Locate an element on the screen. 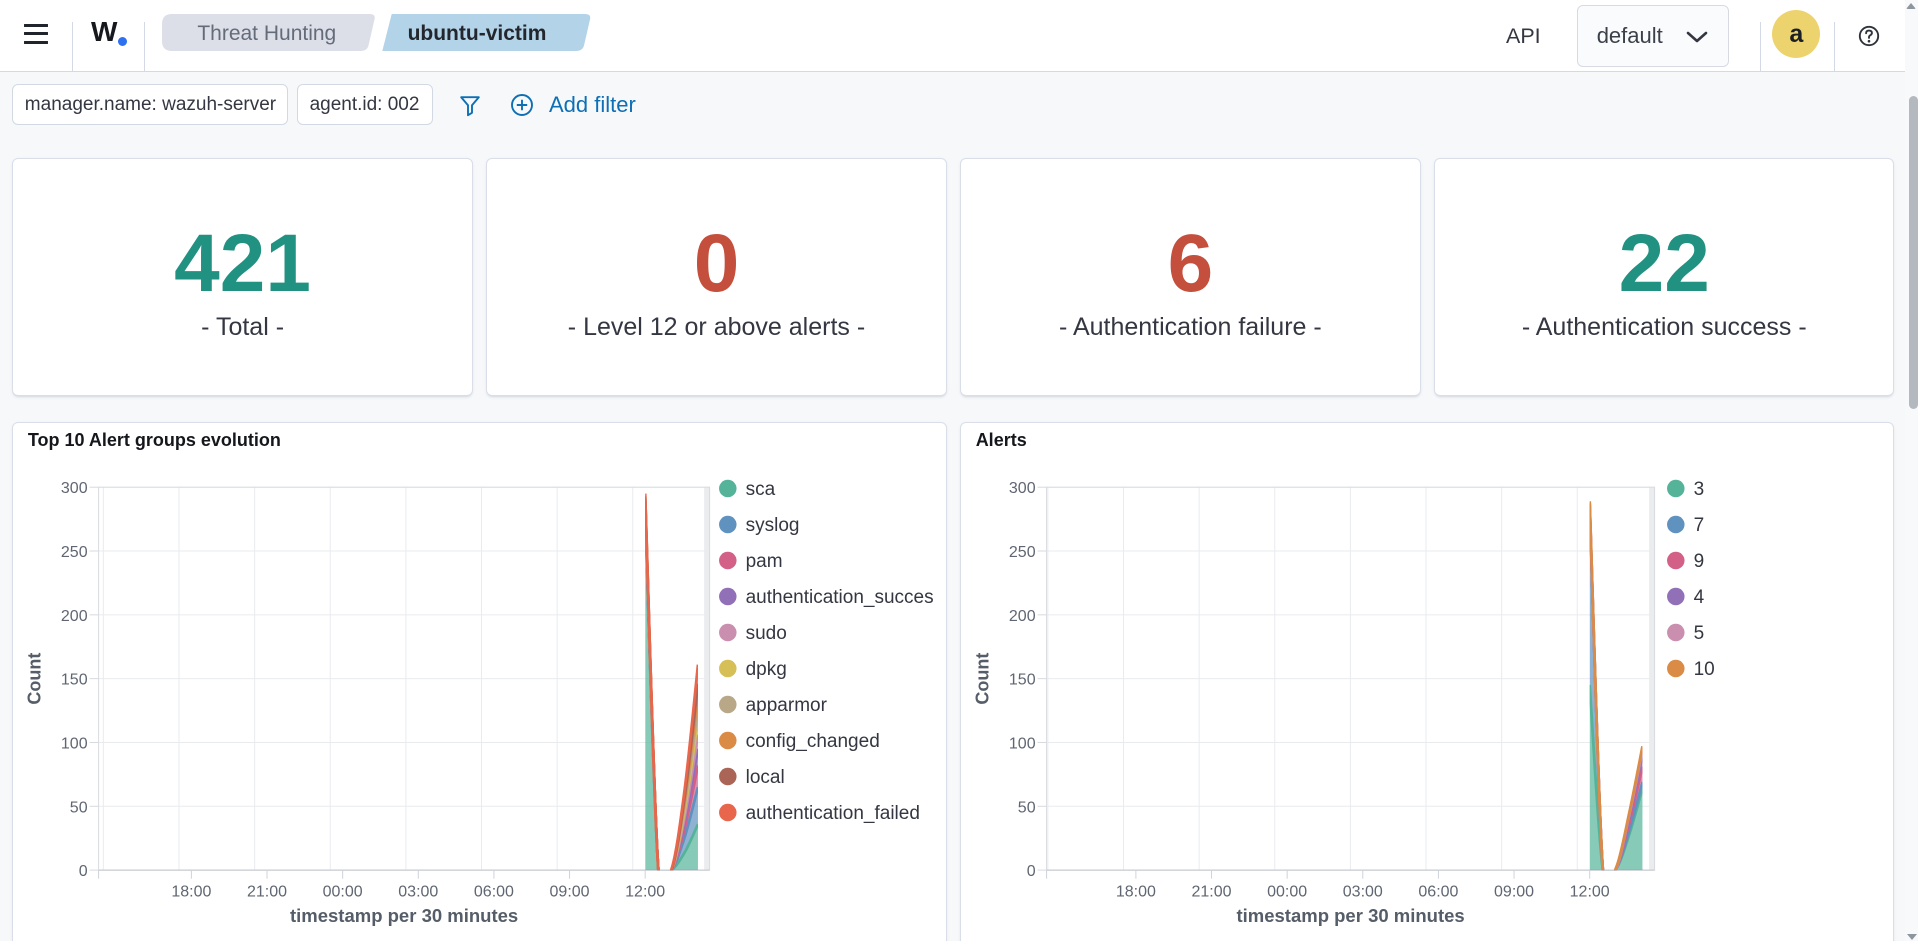 Image resolution: width=1918 pixels, height=941 pixels. stat-card-total: 421 - Total - is located at coordinates (242, 277).